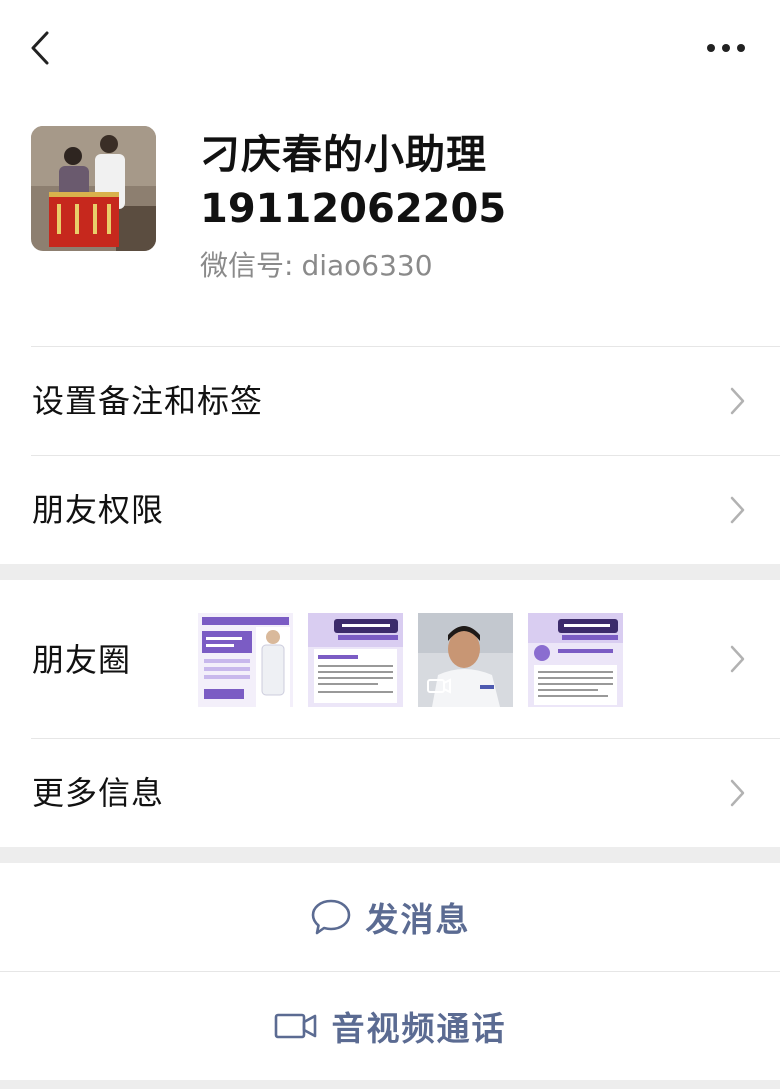 This screenshot has width=780, height=1089. I want to click on row-more-info-label: 更多信息, so click(98, 793).